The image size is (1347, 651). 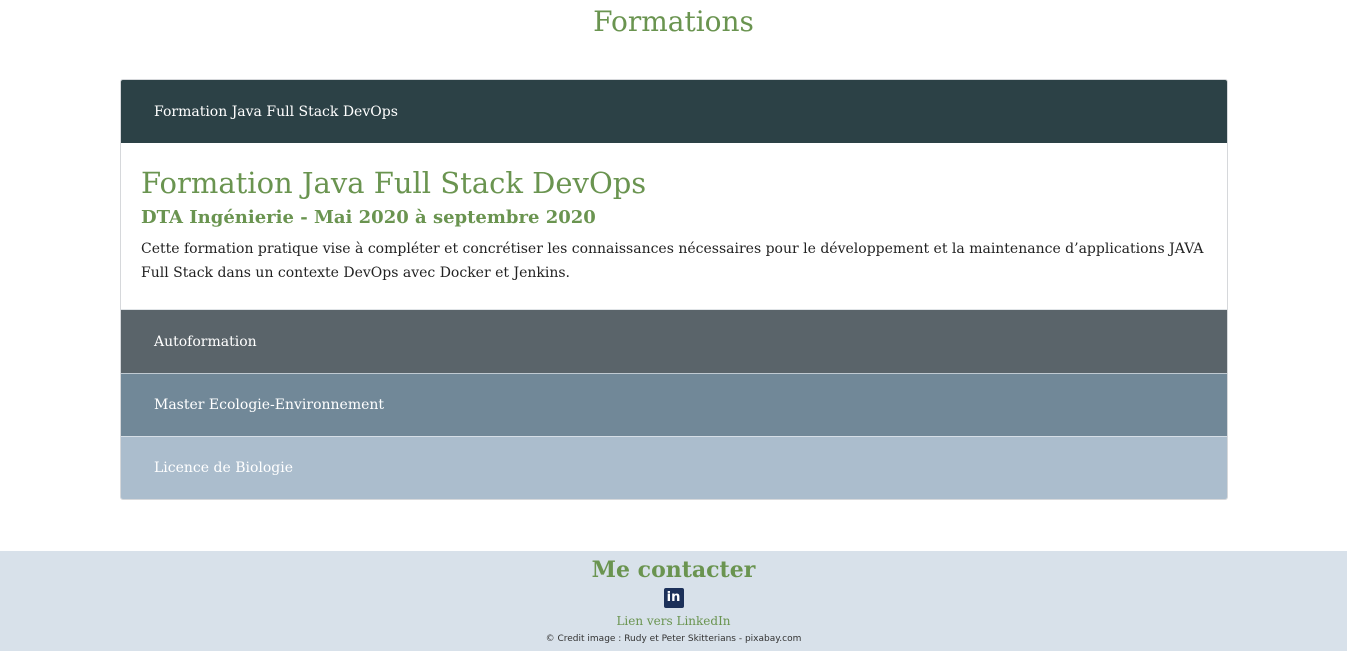 I want to click on page-title: Formations, so click(x=673, y=21).